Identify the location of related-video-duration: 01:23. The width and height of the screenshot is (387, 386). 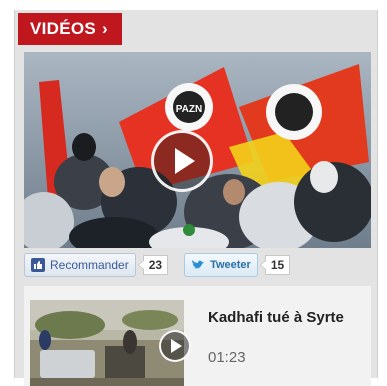
(227, 357).